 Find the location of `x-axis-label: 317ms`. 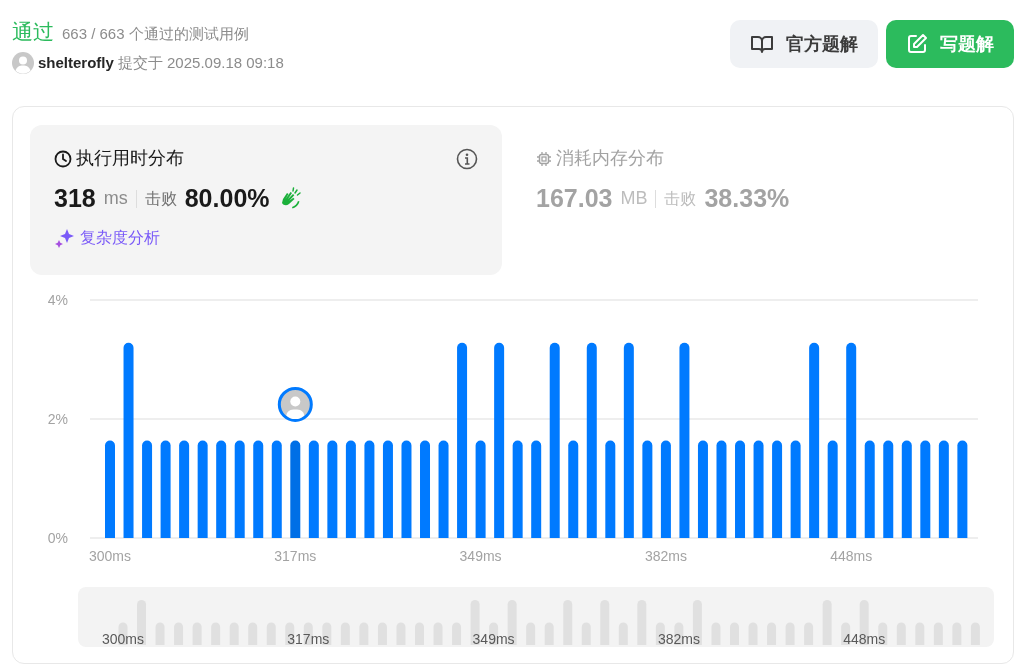

x-axis-label: 317ms is located at coordinates (295, 556).